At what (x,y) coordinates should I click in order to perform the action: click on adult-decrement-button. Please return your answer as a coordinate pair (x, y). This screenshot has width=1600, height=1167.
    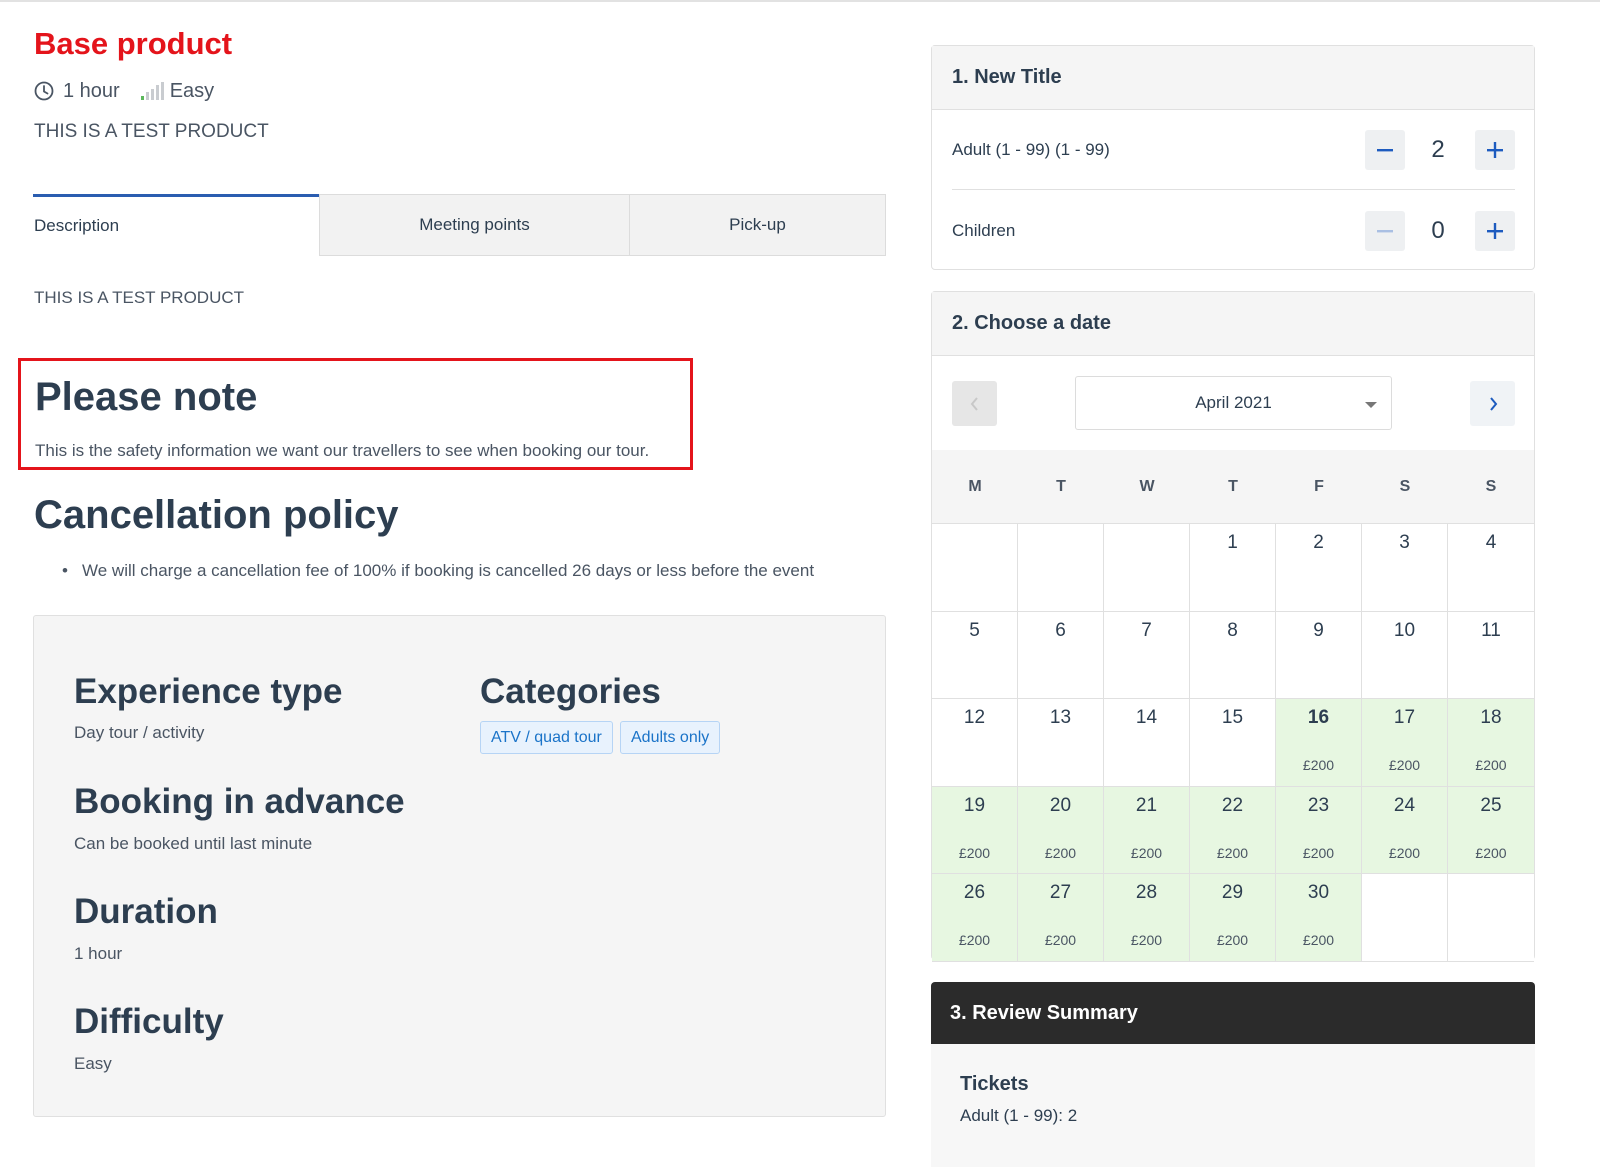
    Looking at the image, I should click on (1385, 149).